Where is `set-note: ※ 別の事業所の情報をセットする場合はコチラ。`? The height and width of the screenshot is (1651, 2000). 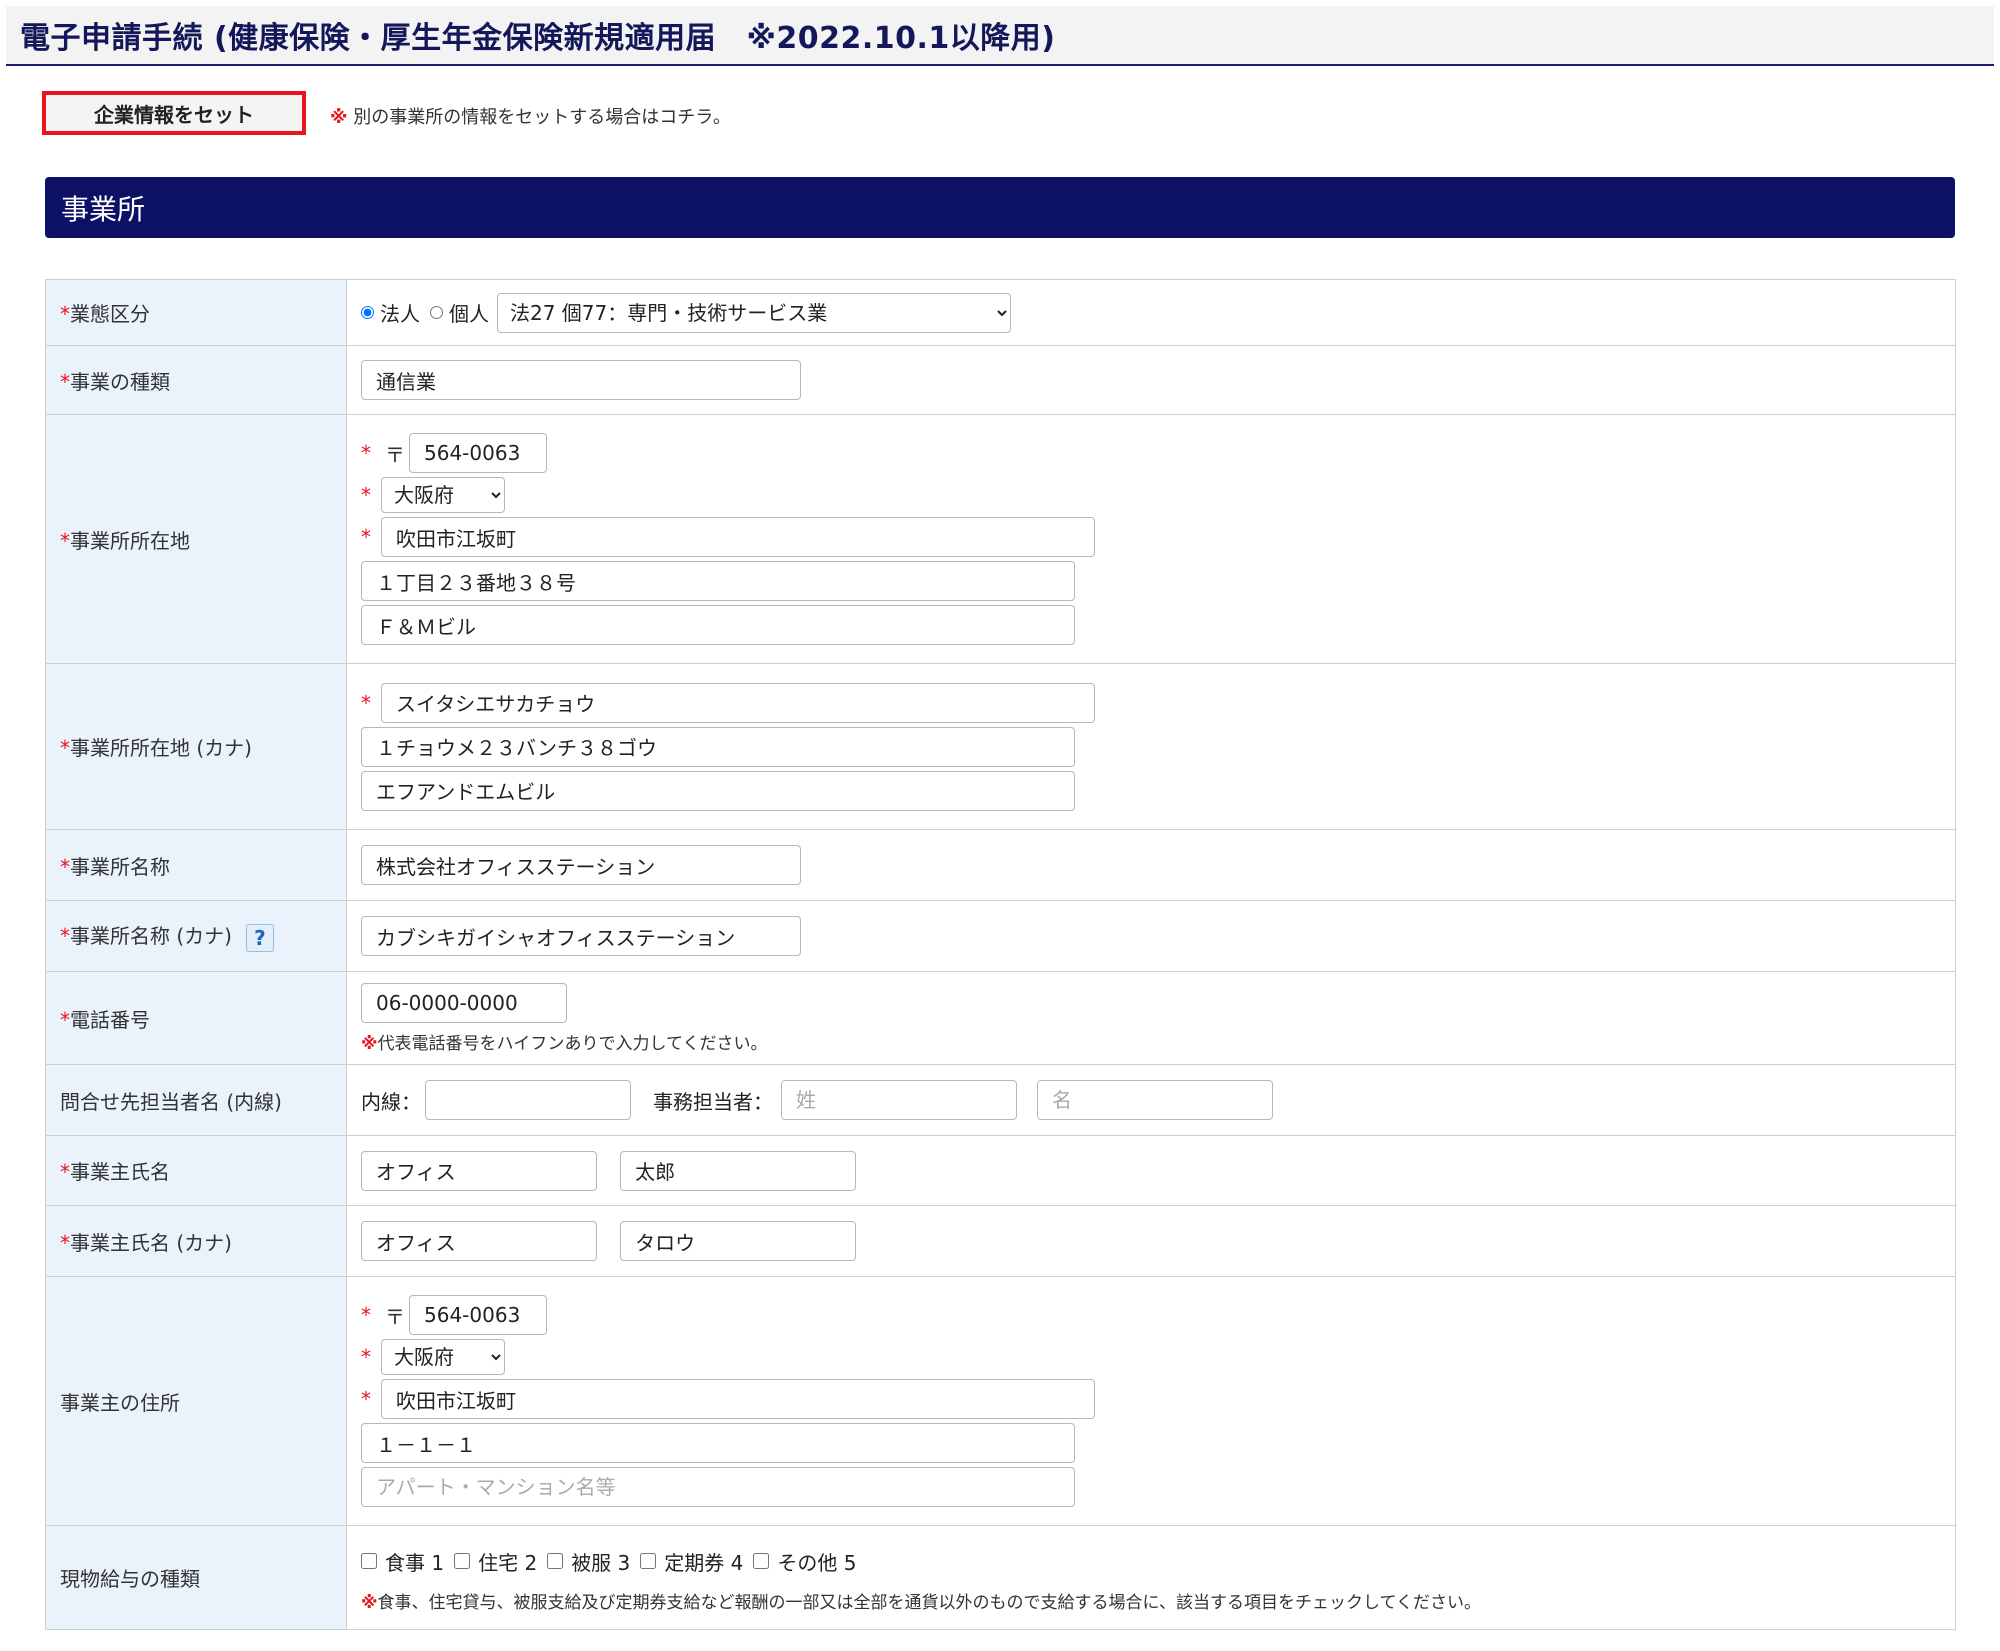 set-note: ※ 別の事業所の情報をセットする場合はコチラ。 is located at coordinates (530, 116).